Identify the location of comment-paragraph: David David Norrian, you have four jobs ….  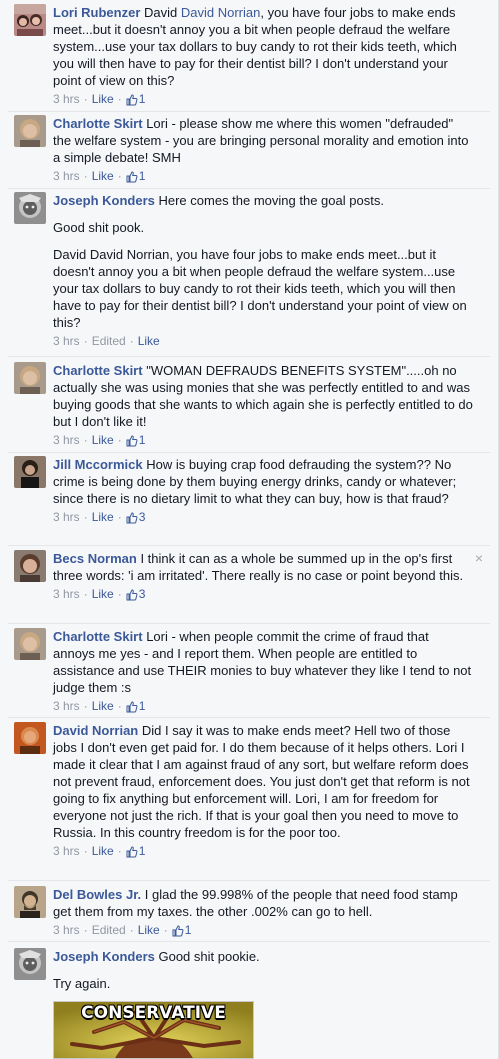
(260, 288).